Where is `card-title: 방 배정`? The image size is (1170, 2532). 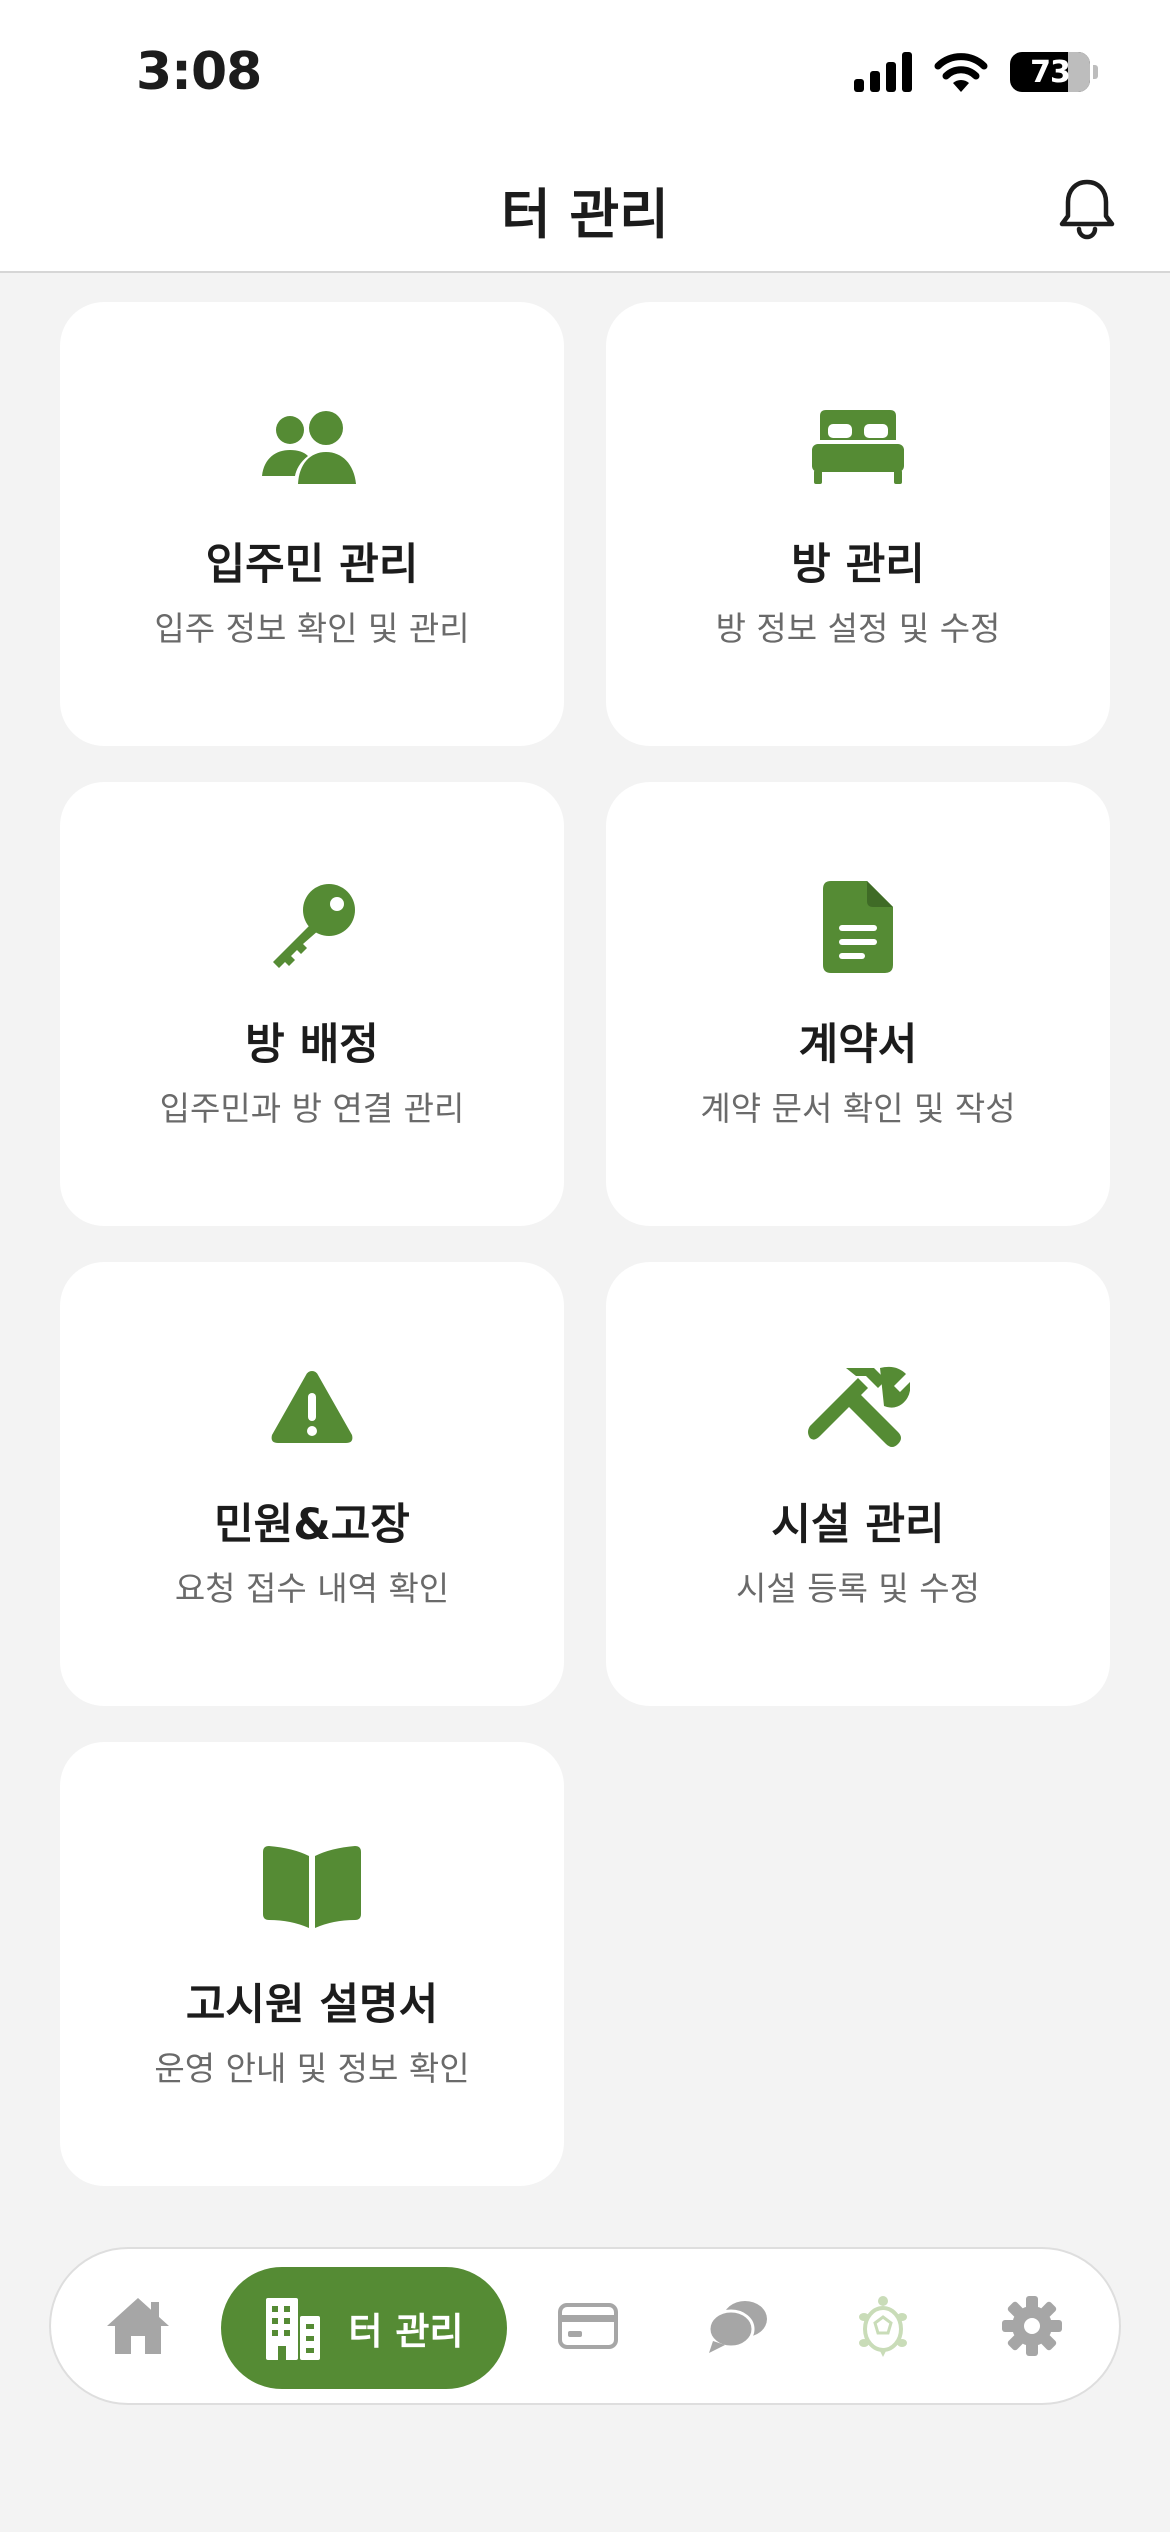
card-title: 방 배정 is located at coordinates (312, 1045).